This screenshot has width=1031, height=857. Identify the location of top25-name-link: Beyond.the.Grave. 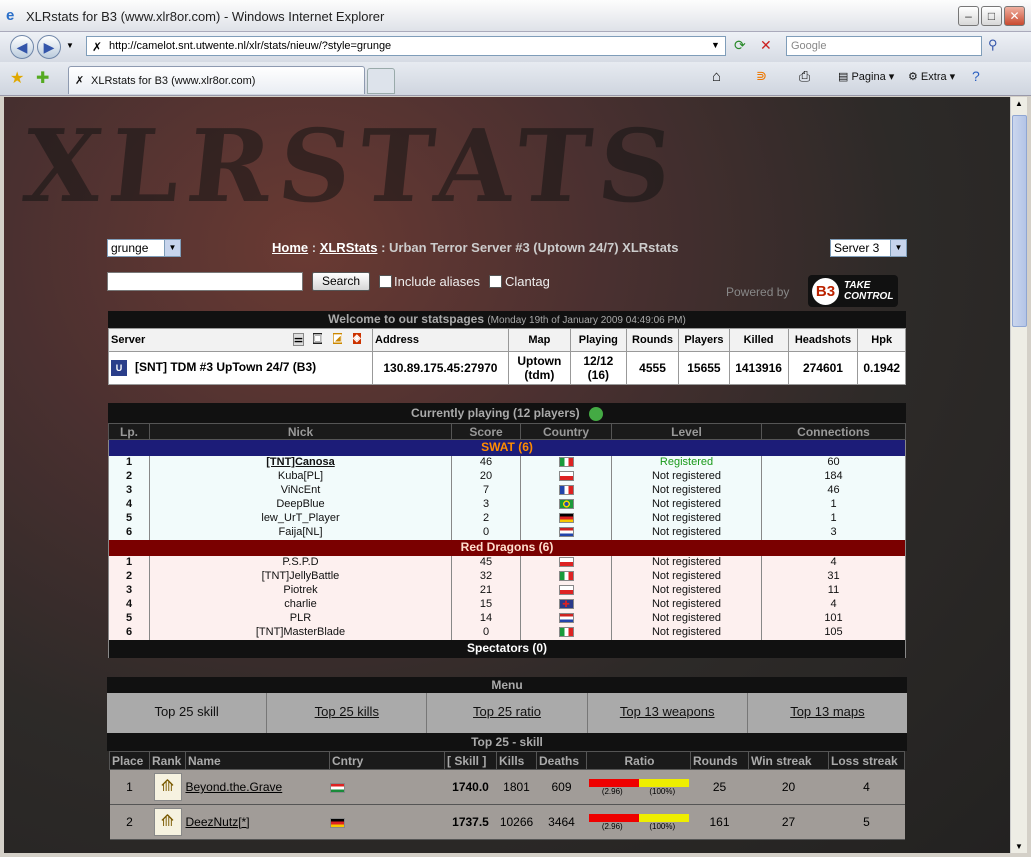
(257, 787).